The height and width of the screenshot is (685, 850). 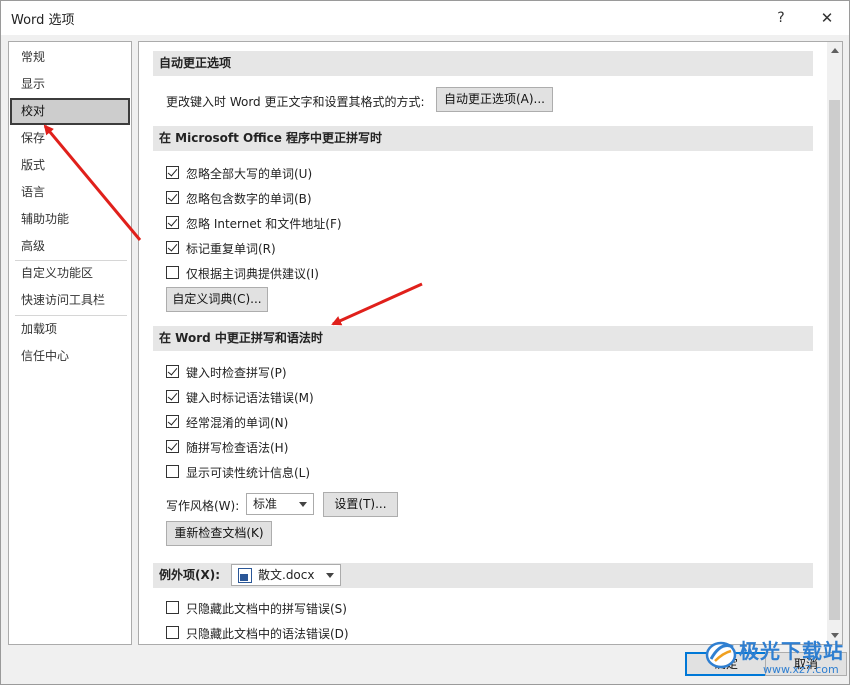 What do you see at coordinates (172, 396) in the screenshot?
I see `mark-grammar-checkbox` at bounding box center [172, 396].